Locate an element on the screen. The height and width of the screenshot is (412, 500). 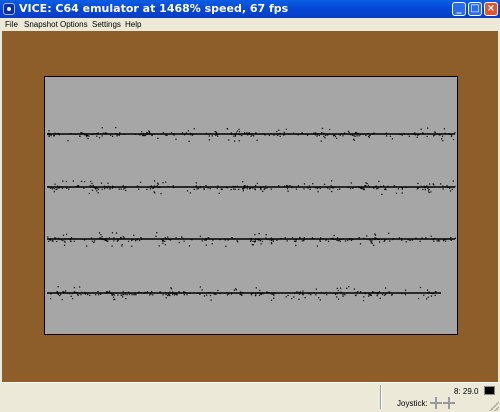
resize-grip is located at coordinates (494, 406).